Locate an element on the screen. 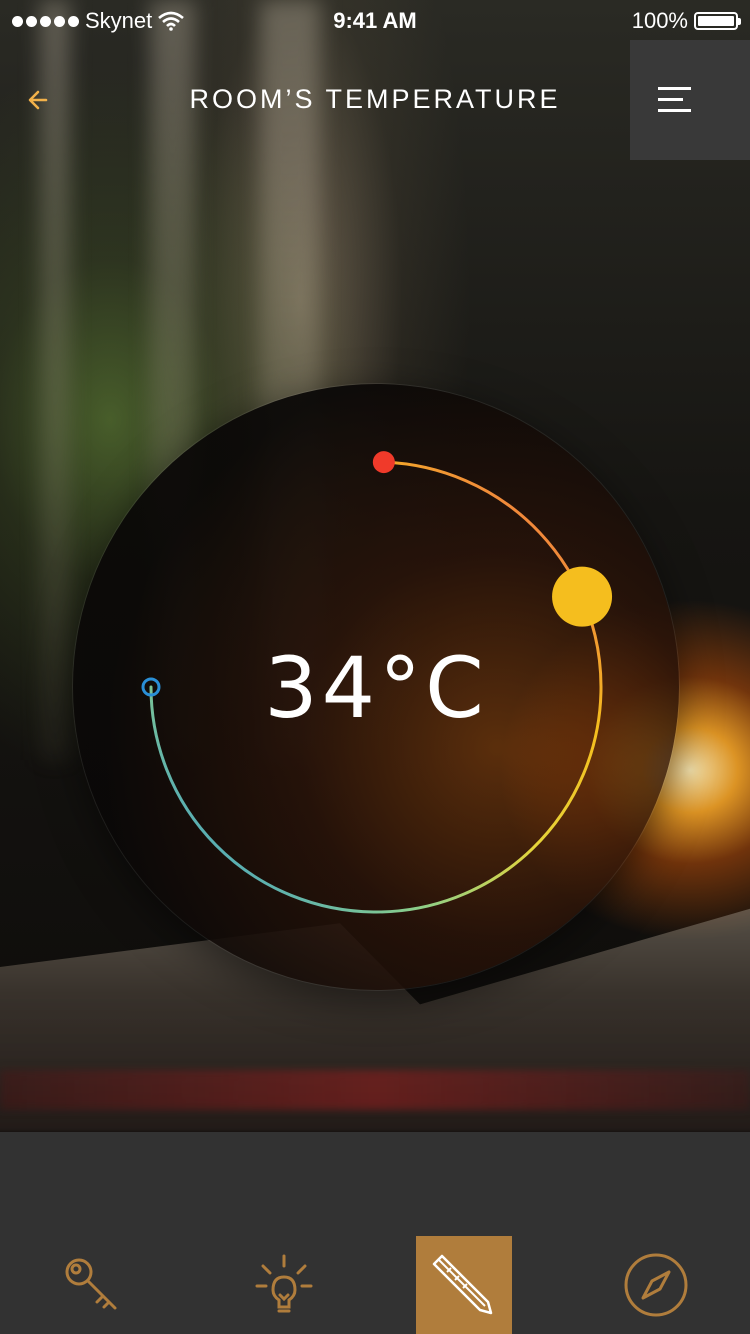 The width and height of the screenshot is (750, 1334). lightbulb-icon is located at coordinates (284, 1283).